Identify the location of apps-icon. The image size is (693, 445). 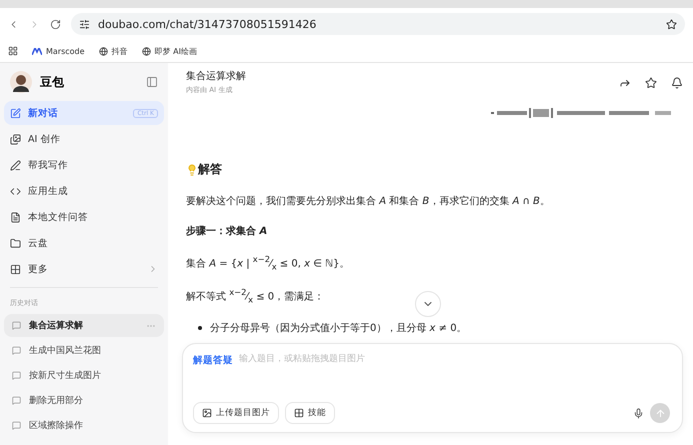
(13, 51).